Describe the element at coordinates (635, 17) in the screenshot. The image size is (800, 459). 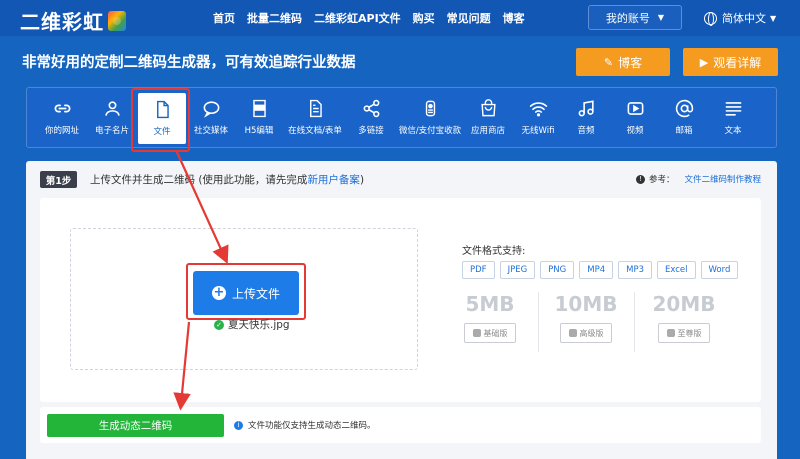
I see `account-button: 我的账号 ▼` at that location.